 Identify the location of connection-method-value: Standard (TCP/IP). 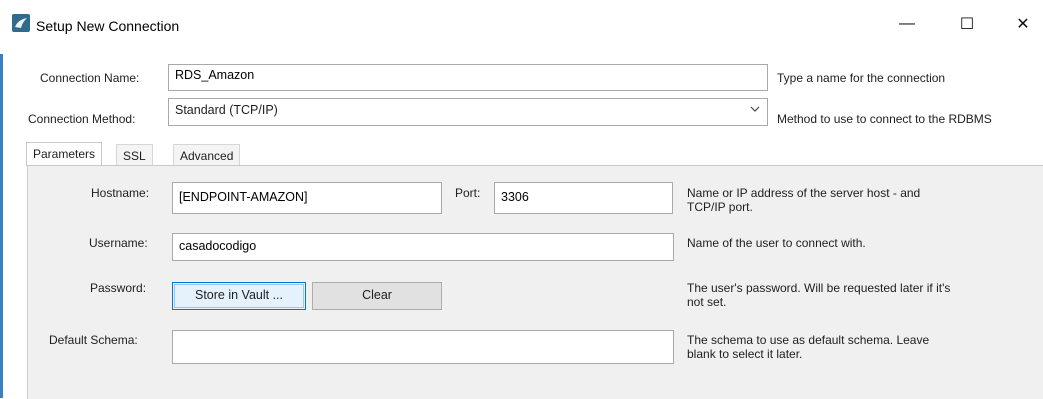
(226, 110).